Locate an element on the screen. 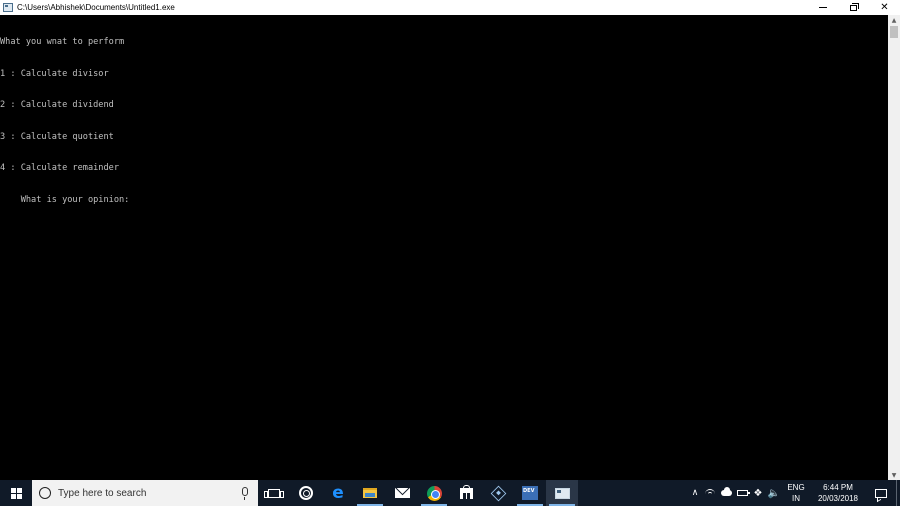 The image size is (900, 506). task-view-button is located at coordinates (274, 493).